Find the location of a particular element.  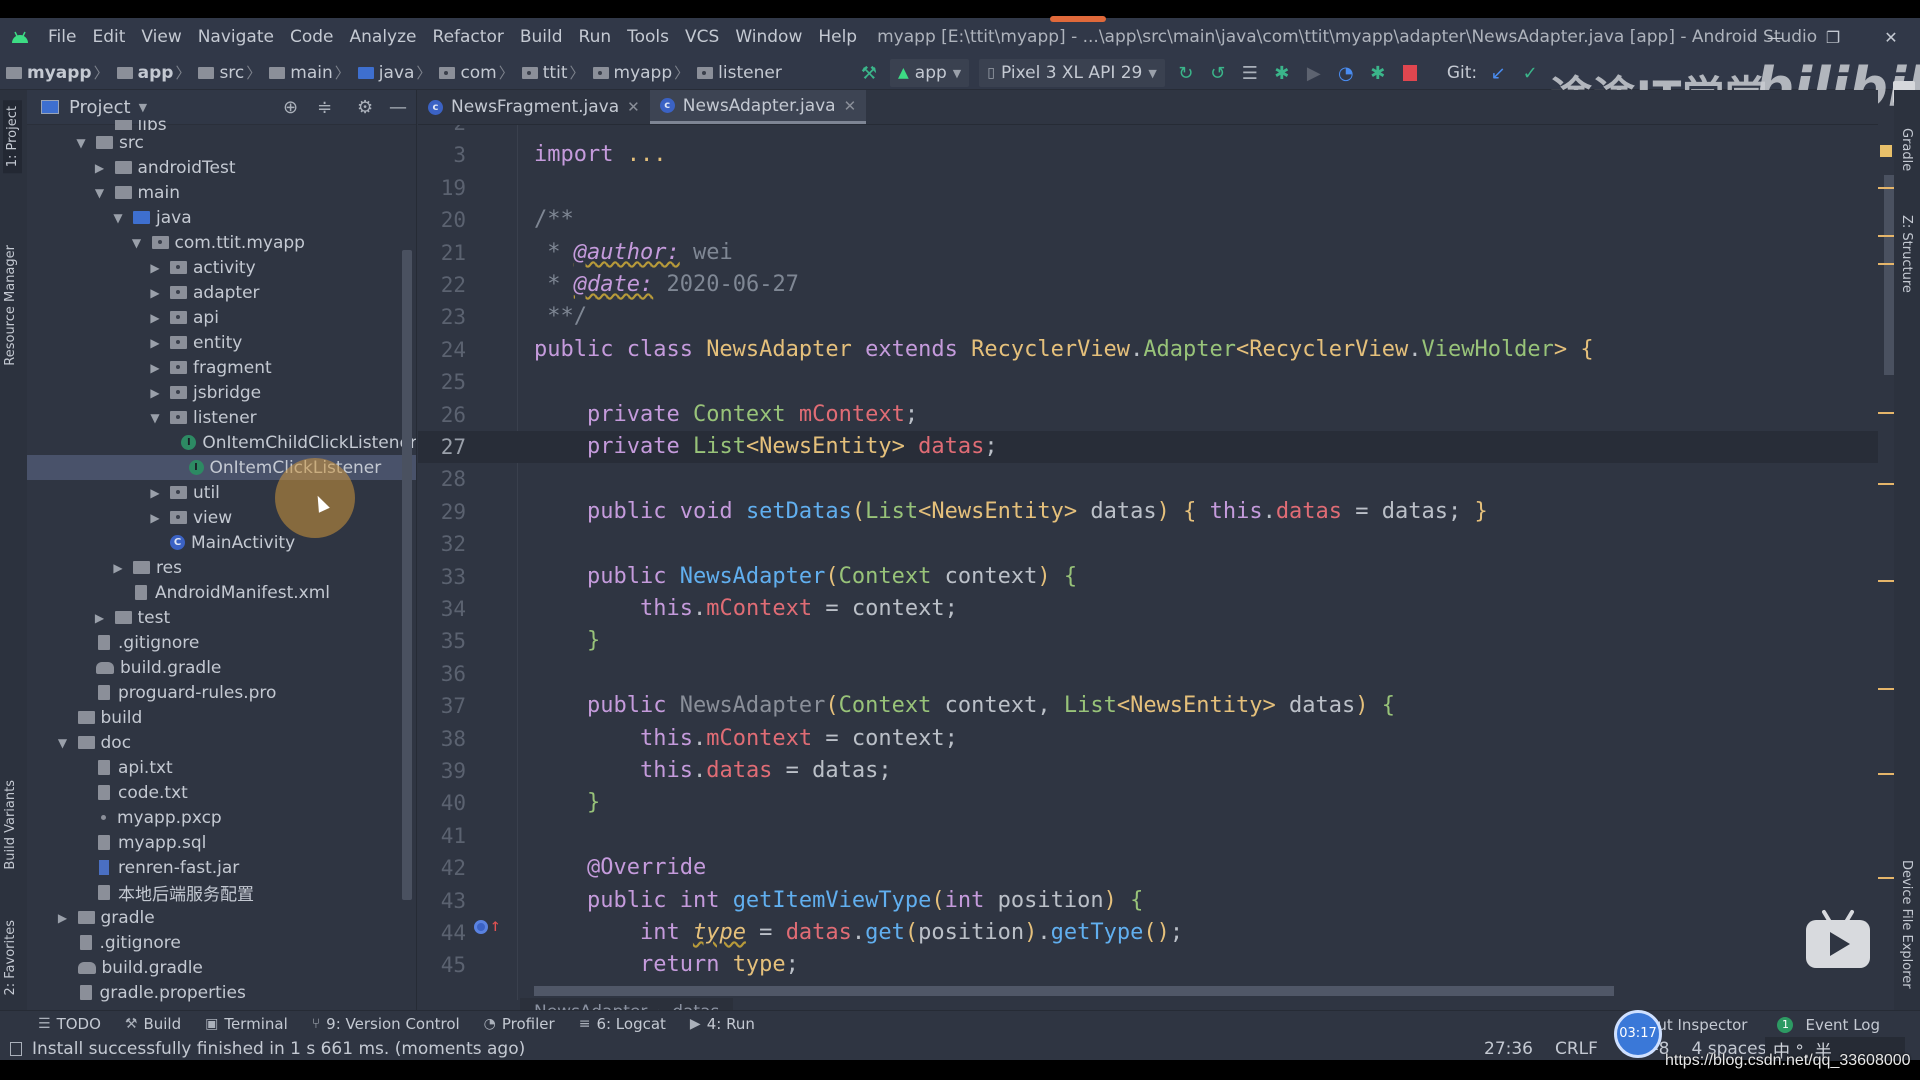

code-line: 23 **/ is located at coordinates (1148, 317).